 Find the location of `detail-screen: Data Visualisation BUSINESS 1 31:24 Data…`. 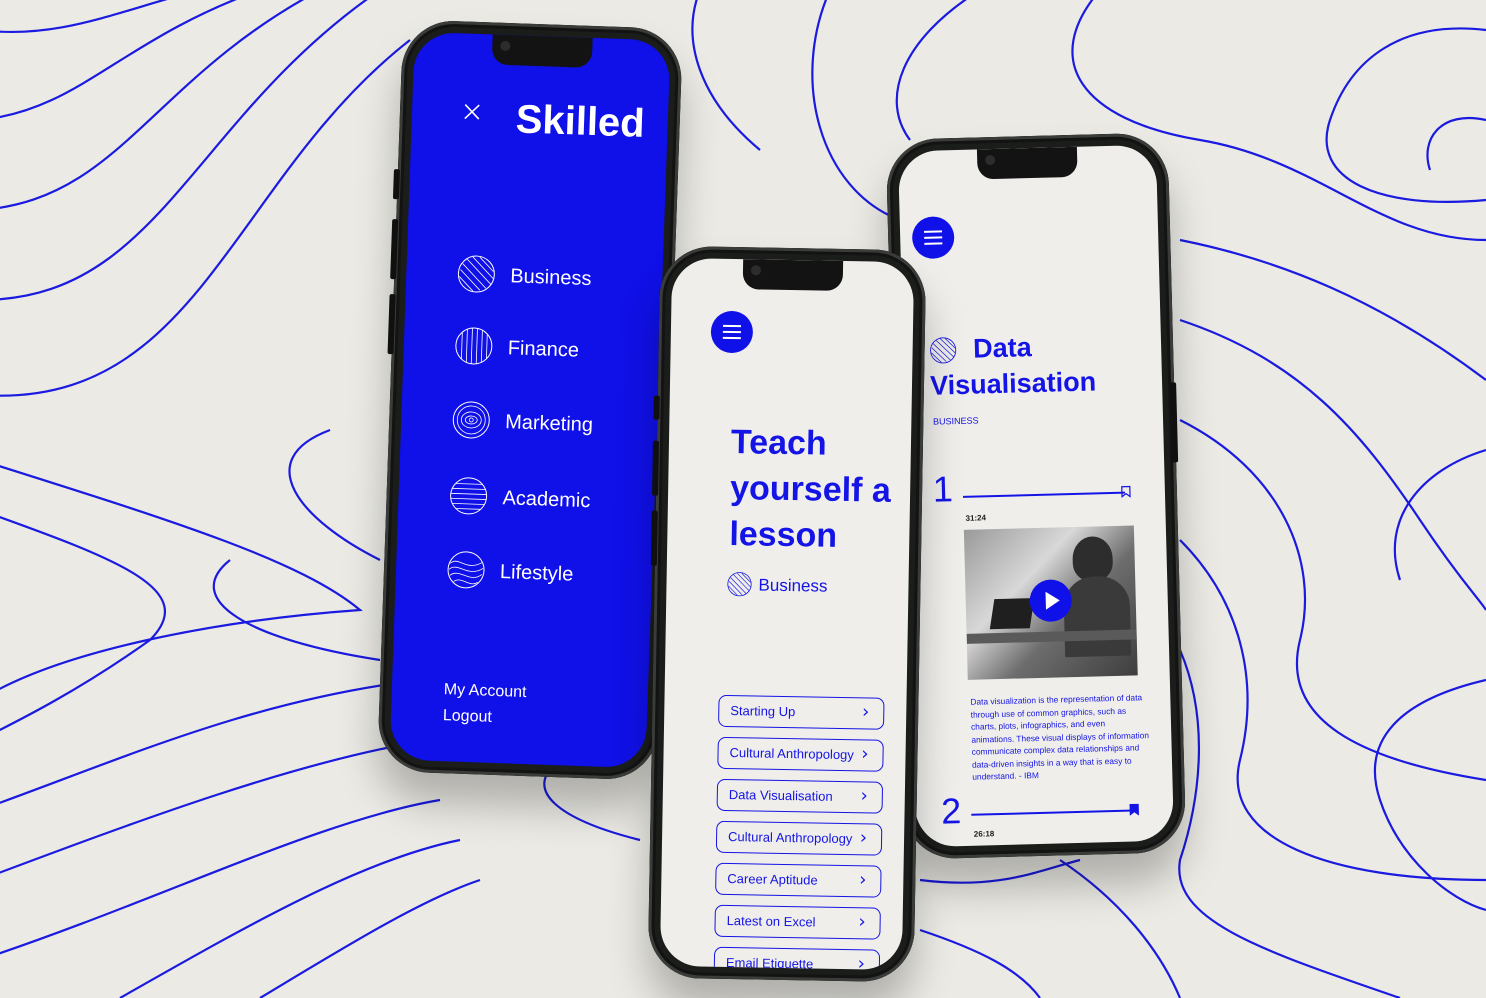

detail-screen: Data Visualisation BUSINESS 1 31:24 Data… is located at coordinates (1036, 496).